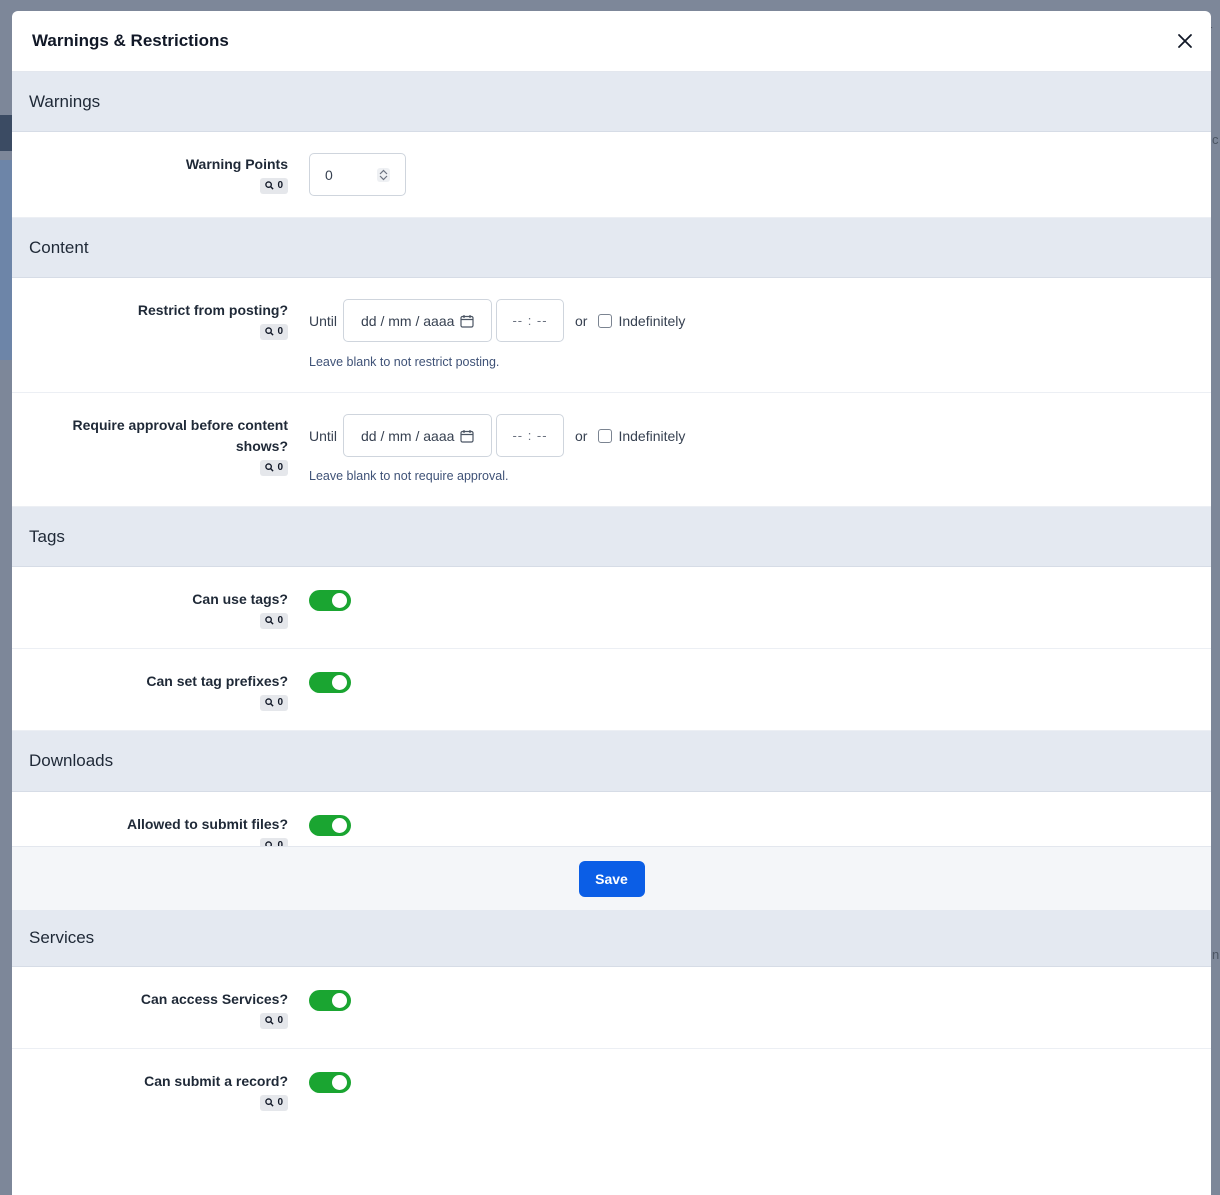  What do you see at coordinates (404, 362) in the screenshot?
I see `posting-hint: Leave blank to not restrict posting.` at bounding box center [404, 362].